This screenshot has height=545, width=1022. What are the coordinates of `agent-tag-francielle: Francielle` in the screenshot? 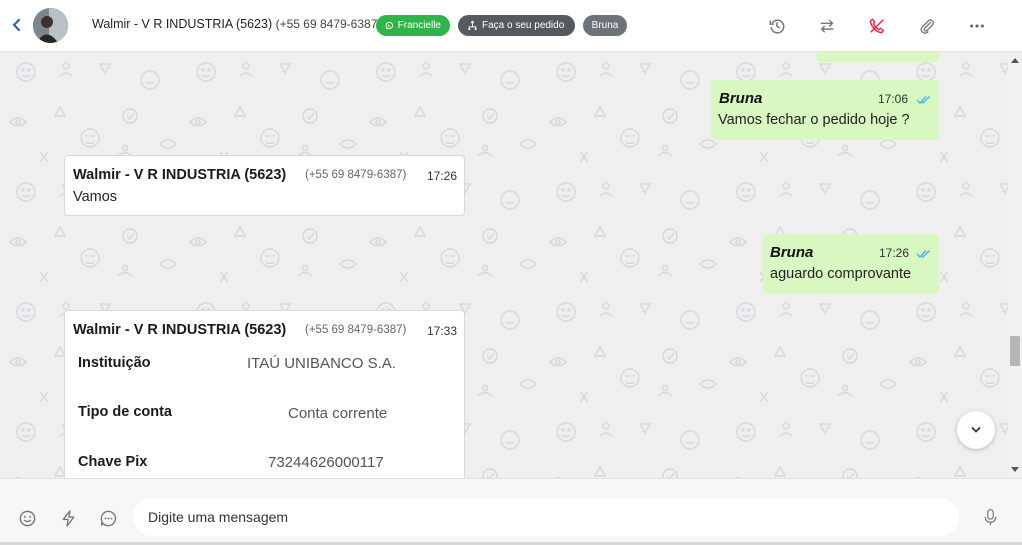 It's located at (413, 25).